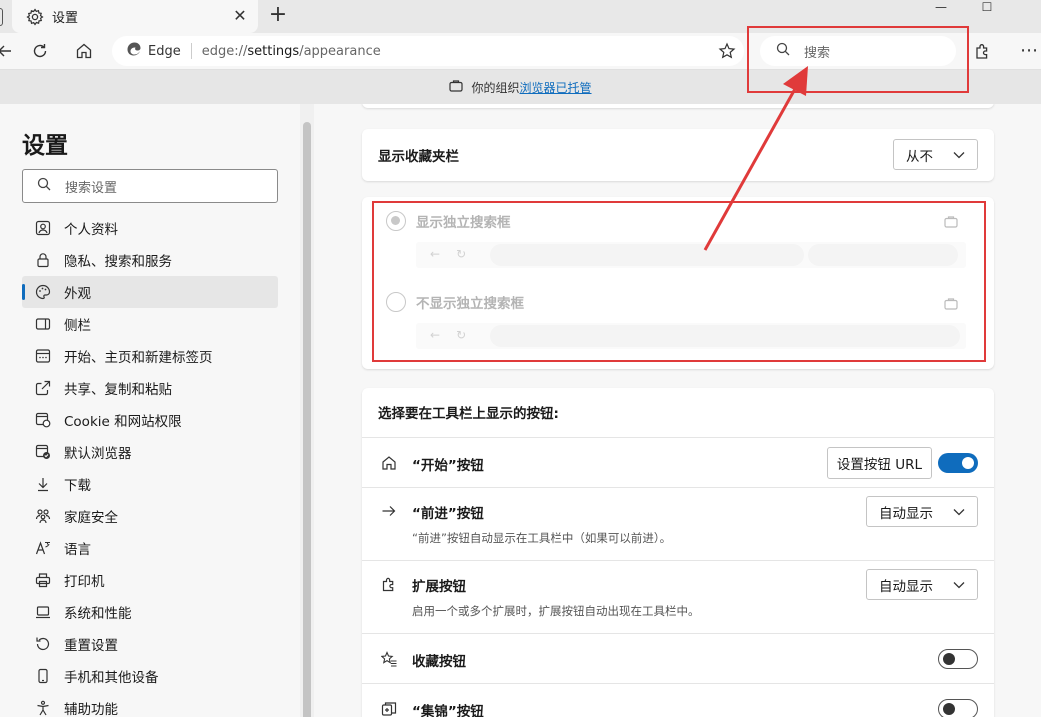 The width and height of the screenshot is (1041, 717). Describe the element at coordinates (135, 16) in the screenshot. I see `tab-settings: 设置 ✕` at that location.